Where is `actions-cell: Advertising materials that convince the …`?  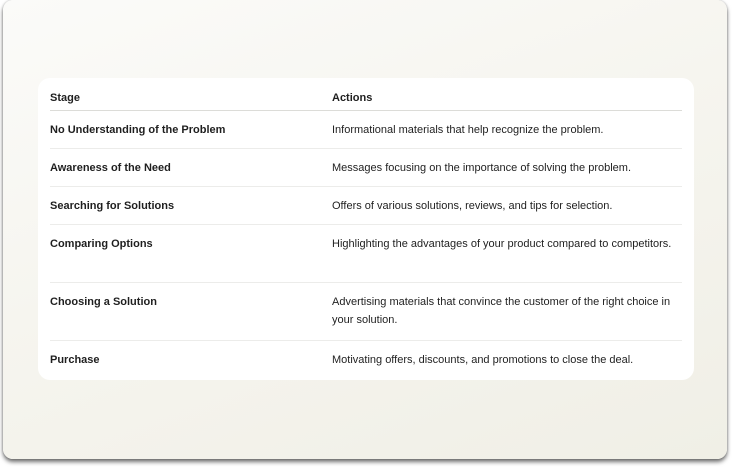
actions-cell: Advertising materials that convince the … is located at coordinates (501, 311).